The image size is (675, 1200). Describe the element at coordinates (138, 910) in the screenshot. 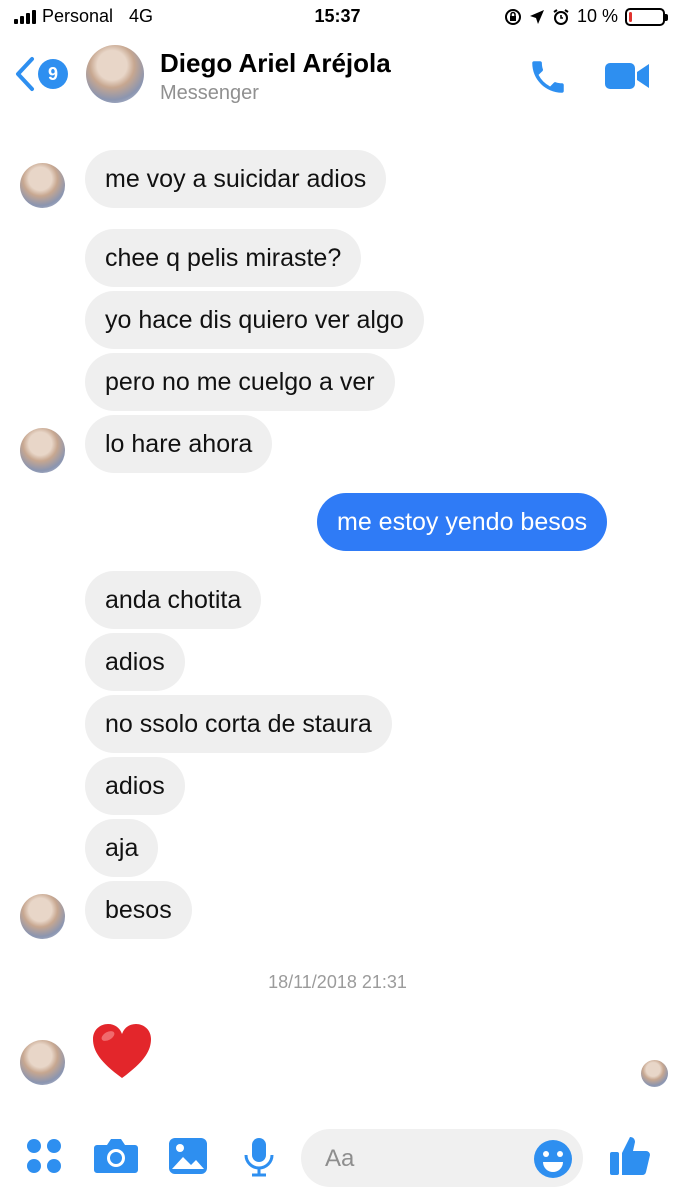

I see `message-bubble-incoming: besos` at that location.